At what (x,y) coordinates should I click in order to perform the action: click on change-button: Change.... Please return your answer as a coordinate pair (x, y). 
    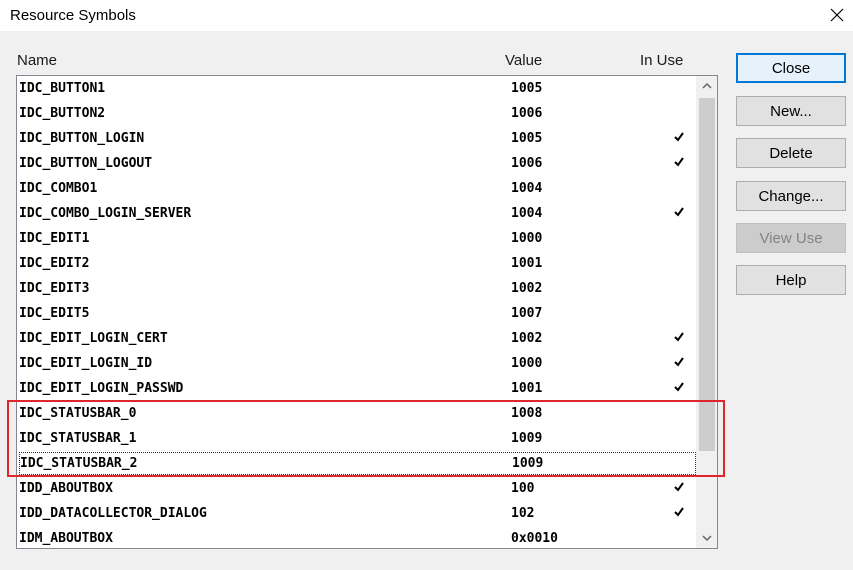
    Looking at the image, I should click on (791, 196).